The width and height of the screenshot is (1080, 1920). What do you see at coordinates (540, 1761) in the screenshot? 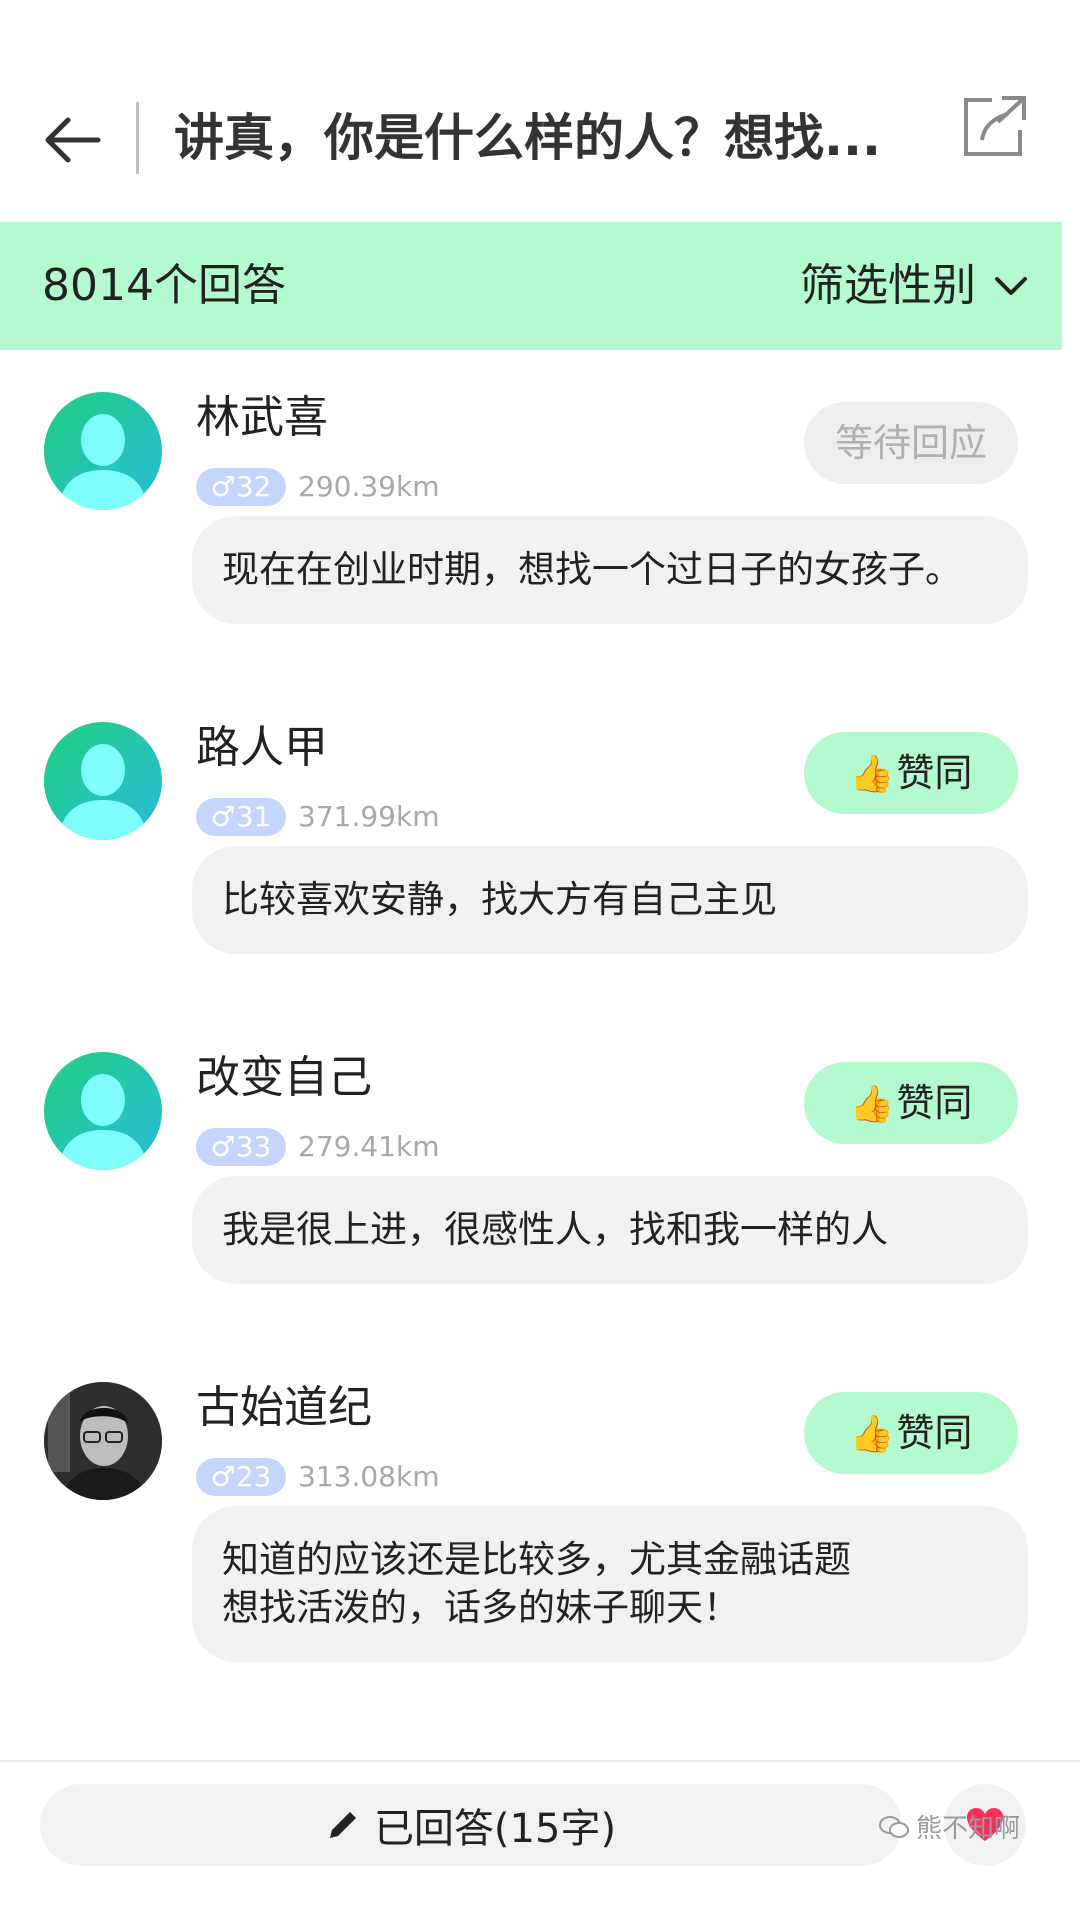
I see `bottom-divider` at bounding box center [540, 1761].